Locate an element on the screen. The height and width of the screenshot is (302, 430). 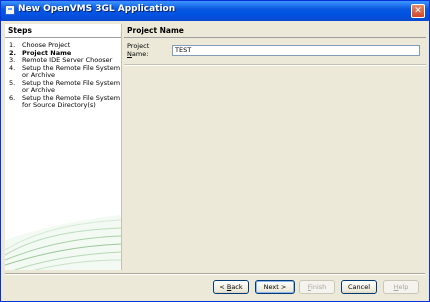
close-icon: ✕ is located at coordinates (418, 11).